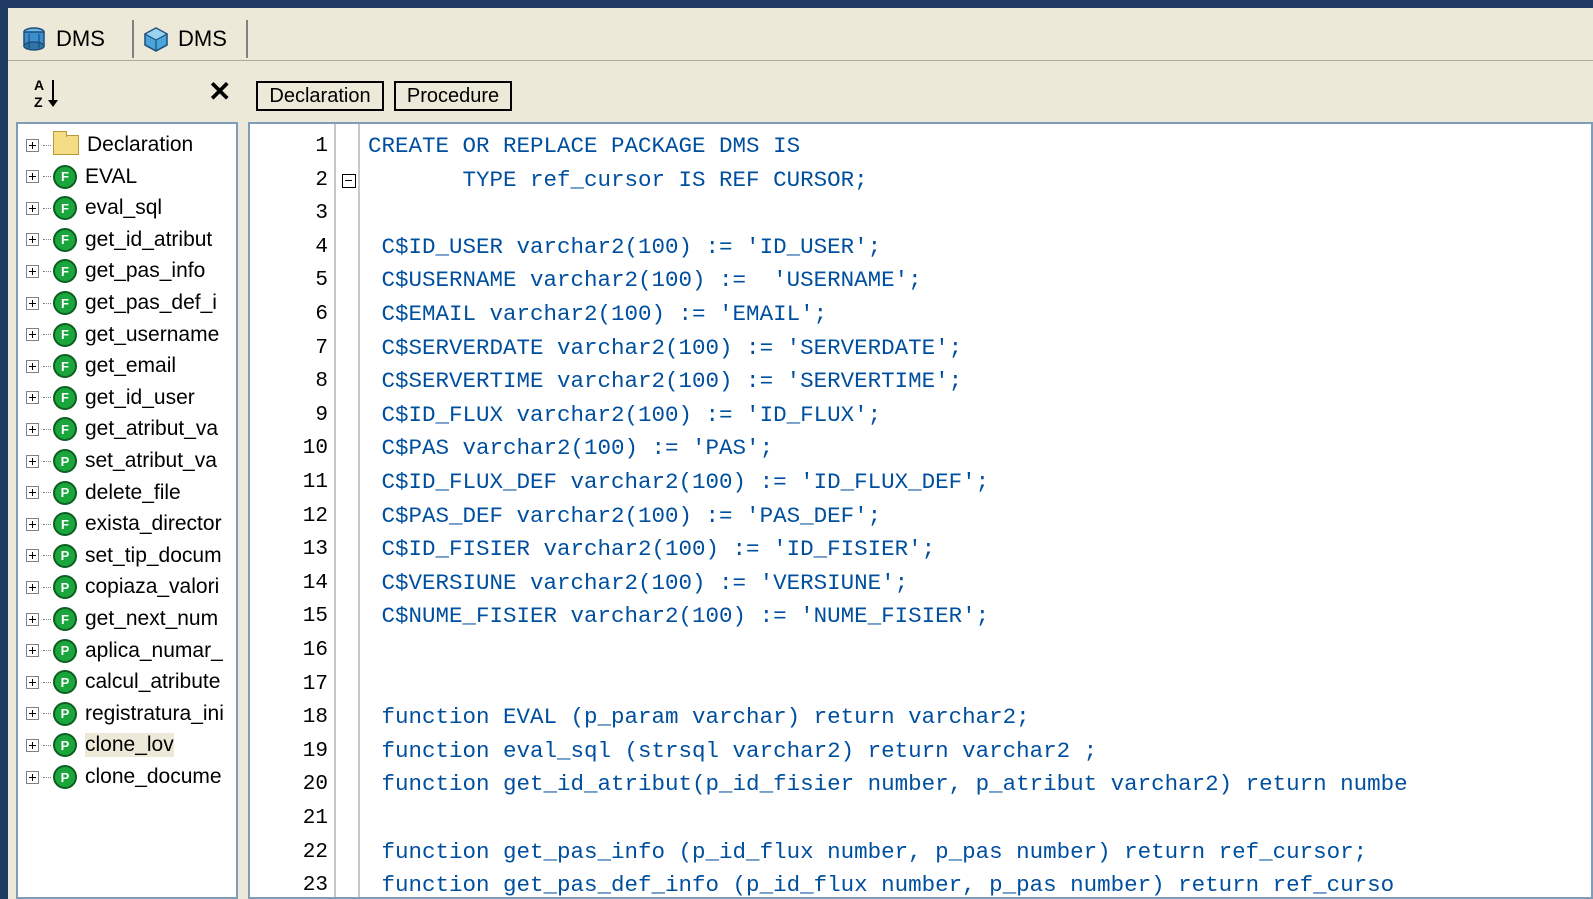 This screenshot has height=899, width=1593. What do you see at coordinates (219, 92) in the screenshot?
I see `close-icon: ✕` at bounding box center [219, 92].